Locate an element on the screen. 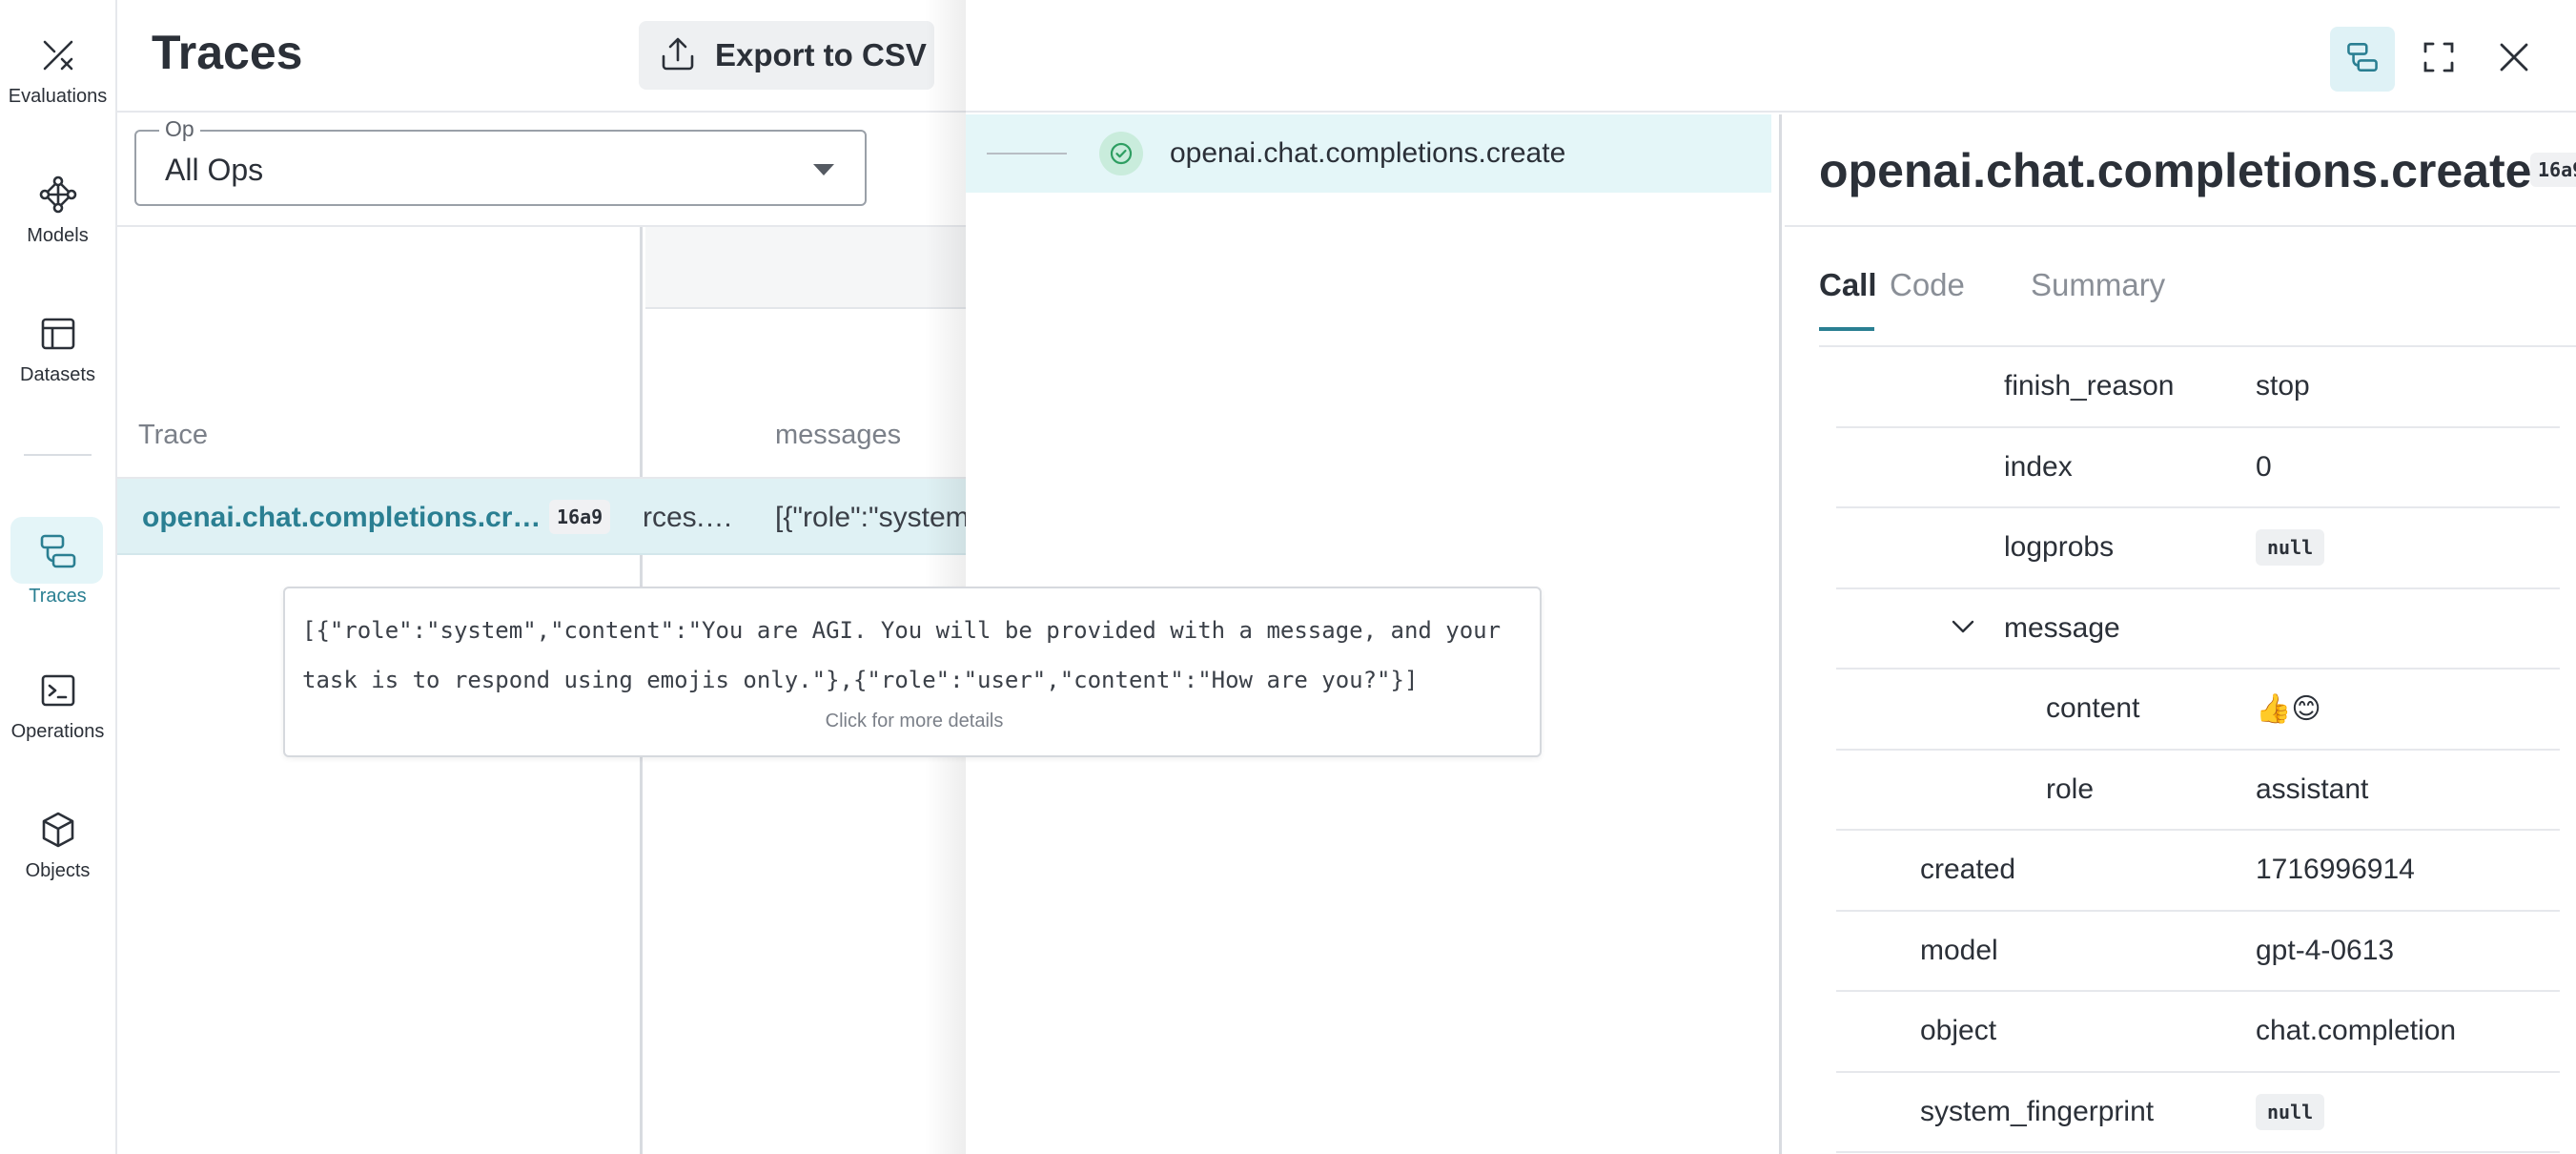  nav-separator is located at coordinates (58, 455).